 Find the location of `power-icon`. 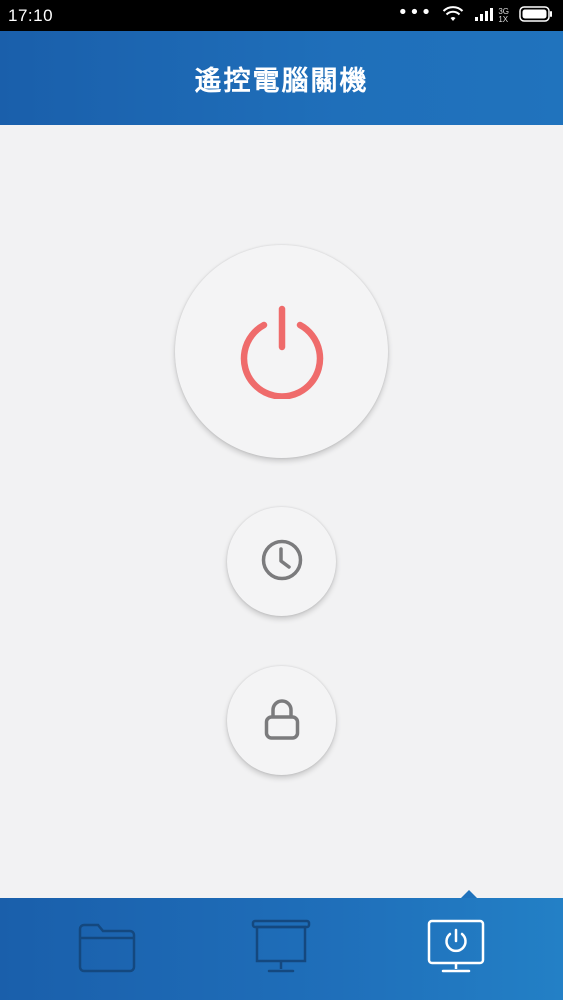

power-icon is located at coordinates (282, 352).